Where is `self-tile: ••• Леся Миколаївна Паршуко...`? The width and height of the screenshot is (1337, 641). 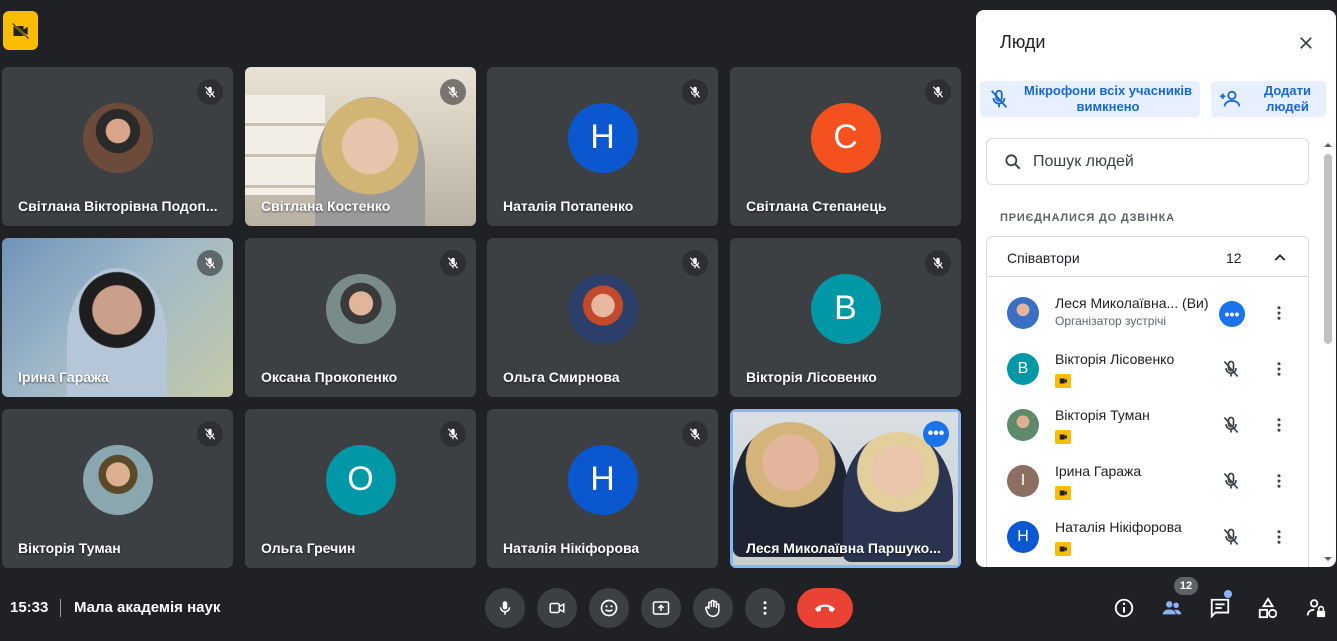 self-tile: ••• Леся Миколаївна Паршуко... is located at coordinates (845, 488).